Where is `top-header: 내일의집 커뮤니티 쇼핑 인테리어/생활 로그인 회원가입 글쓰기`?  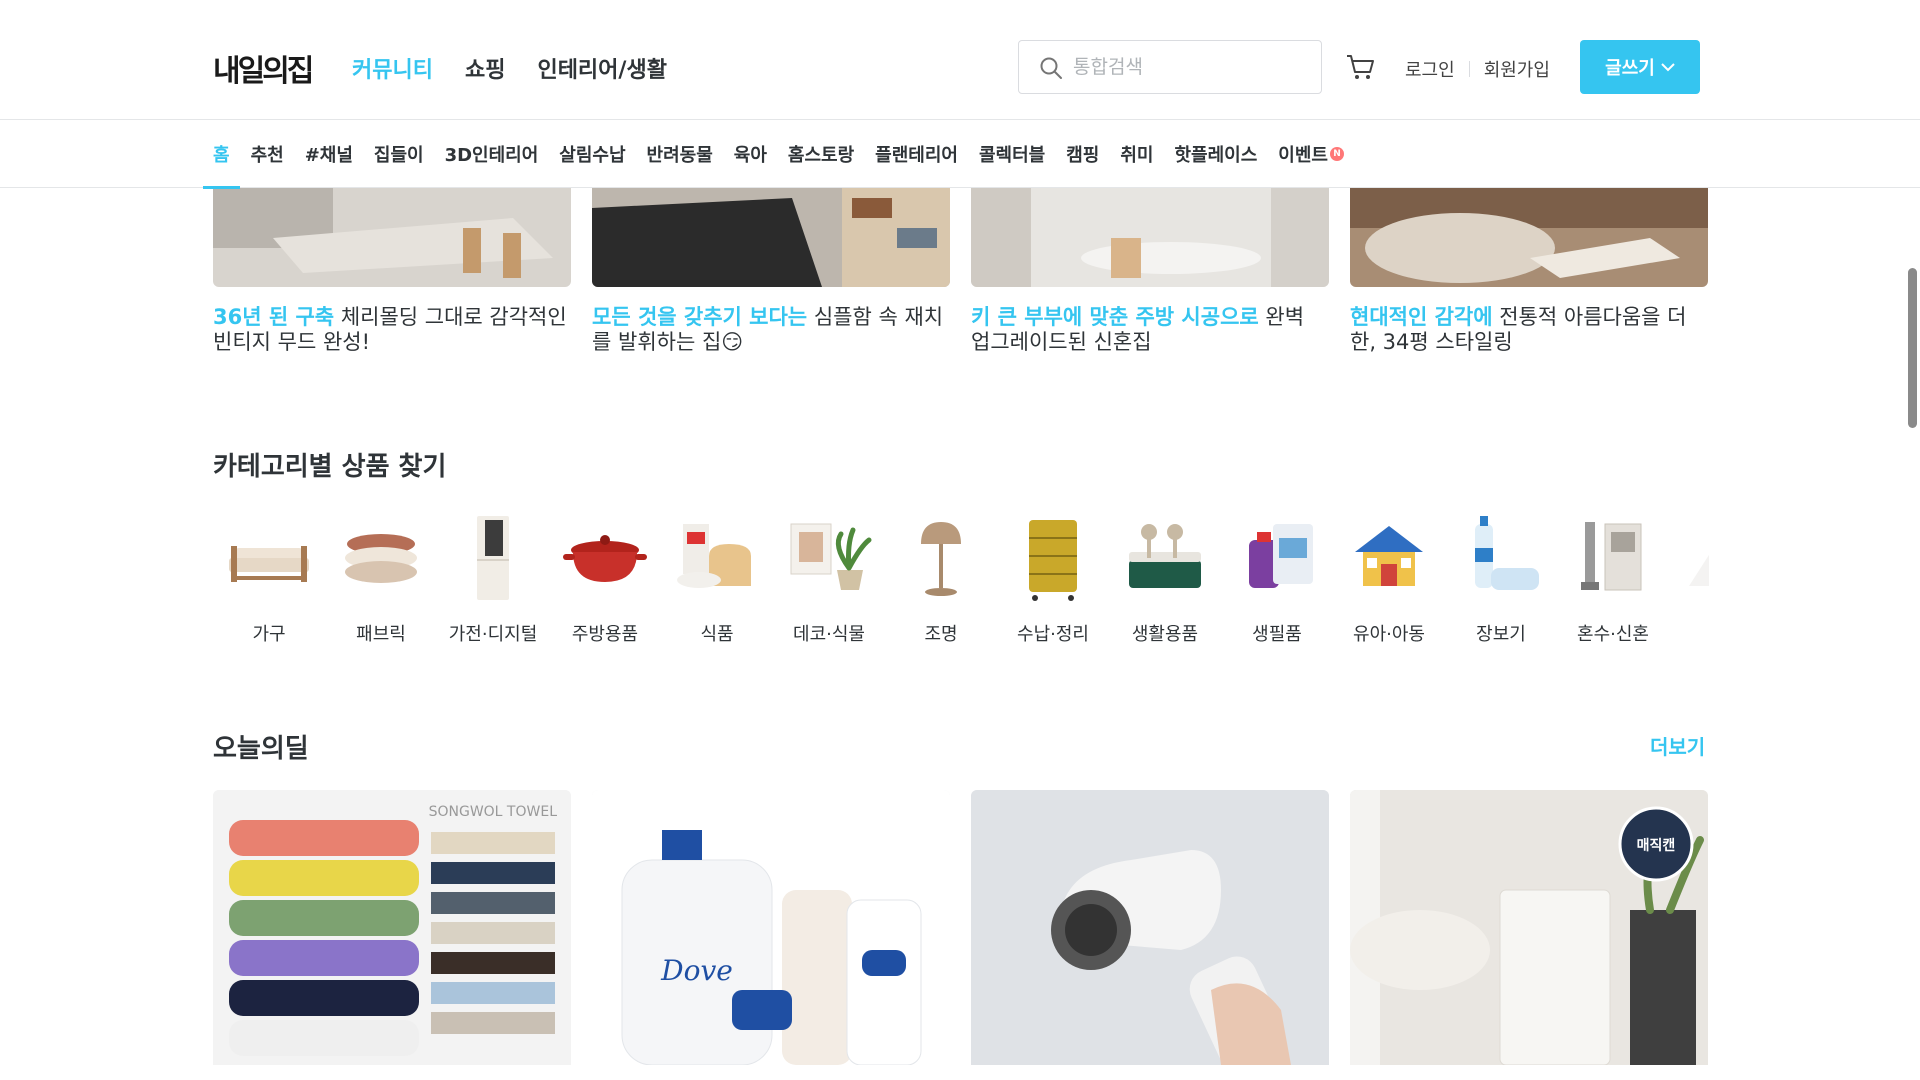 top-header: 내일의집 커뮤니티 쇼핑 인테리어/생활 로그인 회원가입 글쓰기 is located at coordinates (960, 60).